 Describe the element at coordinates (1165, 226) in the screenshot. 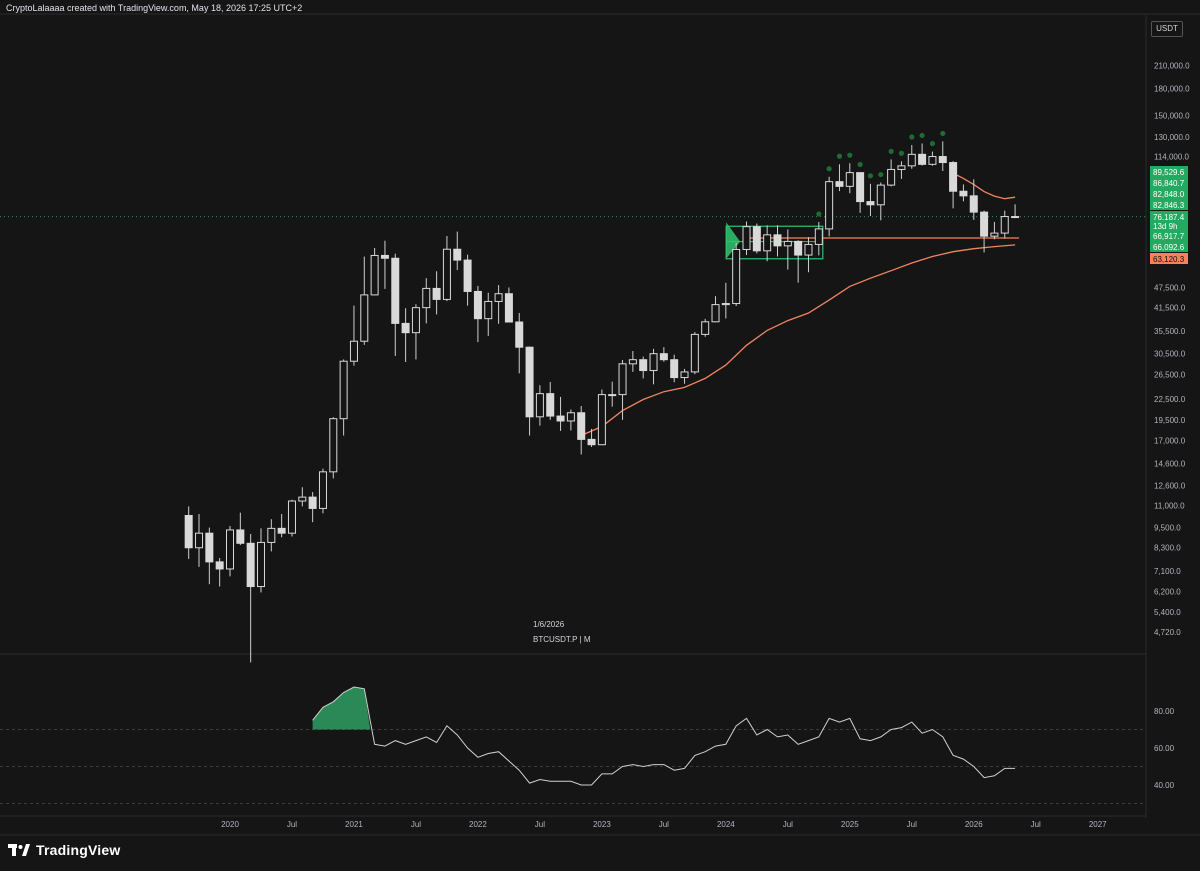

I see `price-tag-label: 13d 9h` at that location.